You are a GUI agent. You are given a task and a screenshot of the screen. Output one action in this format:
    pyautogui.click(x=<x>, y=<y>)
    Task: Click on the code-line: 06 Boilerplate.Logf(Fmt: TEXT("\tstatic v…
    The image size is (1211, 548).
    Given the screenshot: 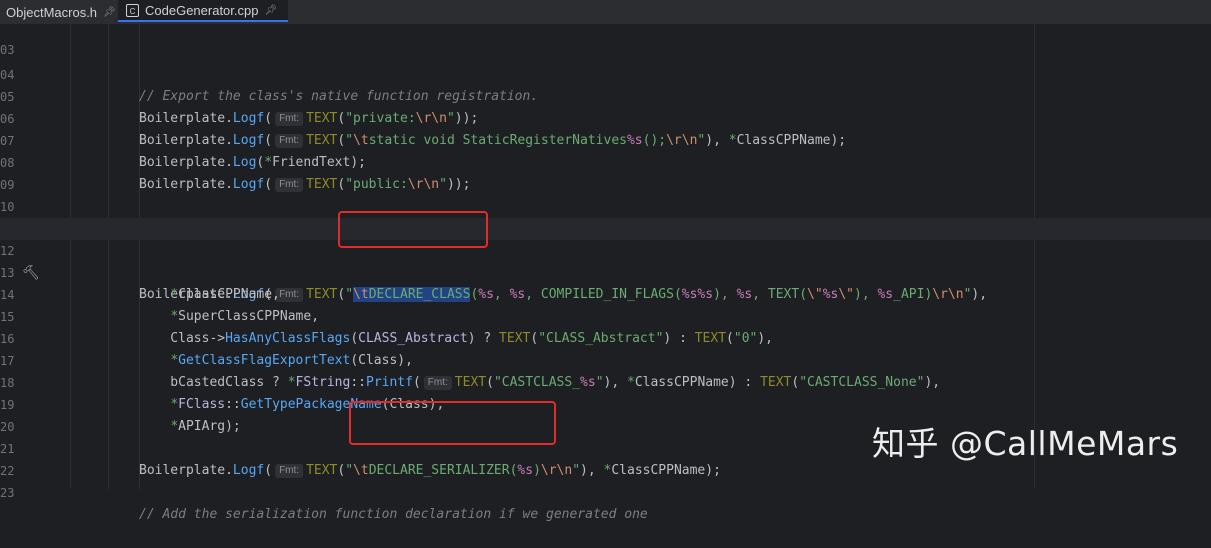 What is the action you would take?
    pyautogui.click(x=605, y=117)
    